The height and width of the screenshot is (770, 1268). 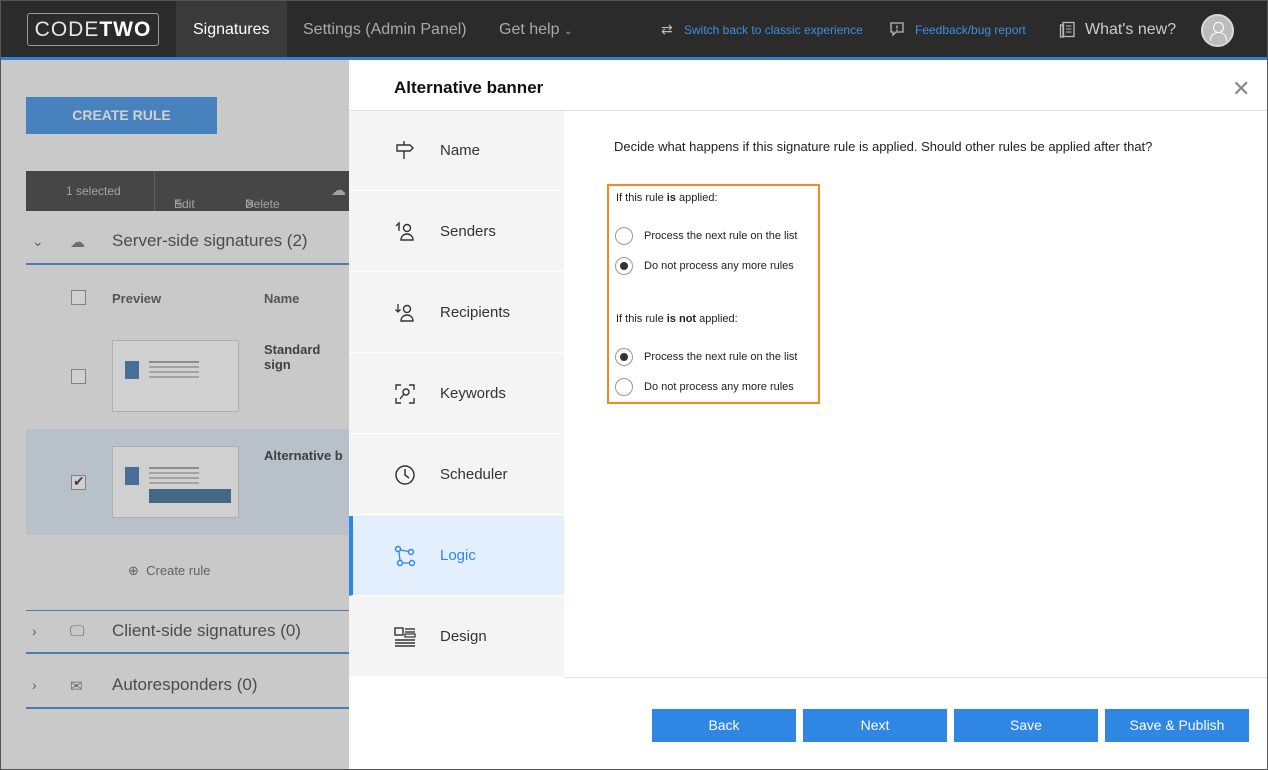 I want to click on applied-process-next-radio, so click(x=624, y=236).